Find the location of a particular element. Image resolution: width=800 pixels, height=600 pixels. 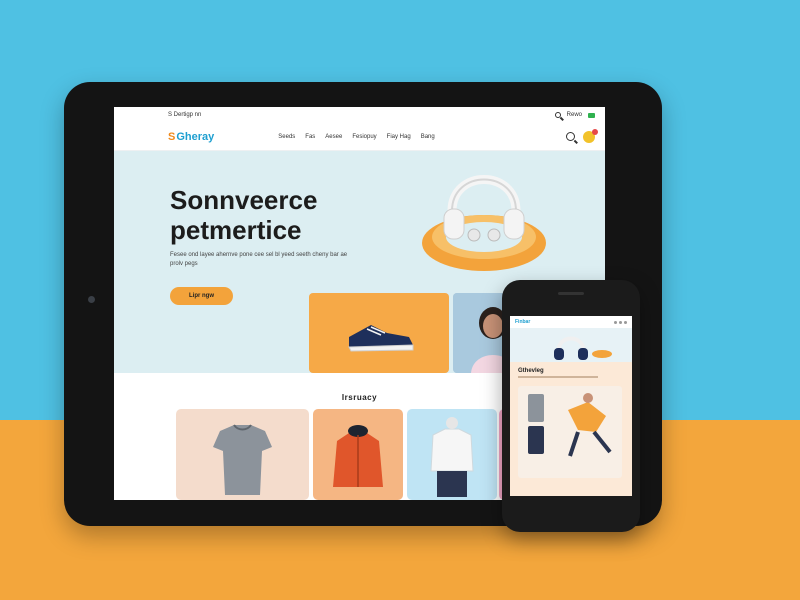

cart-icon is located at coordinates (590, 135).